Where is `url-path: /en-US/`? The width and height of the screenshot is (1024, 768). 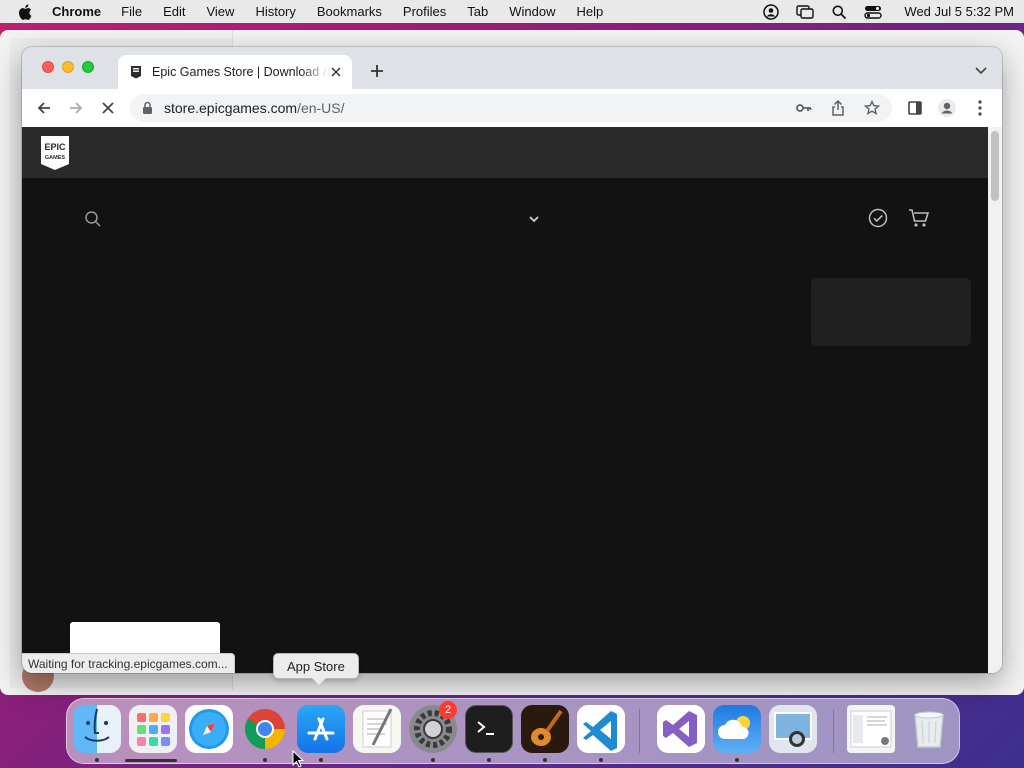 url-path: /en-US/ is located at coordinates (321, 108).